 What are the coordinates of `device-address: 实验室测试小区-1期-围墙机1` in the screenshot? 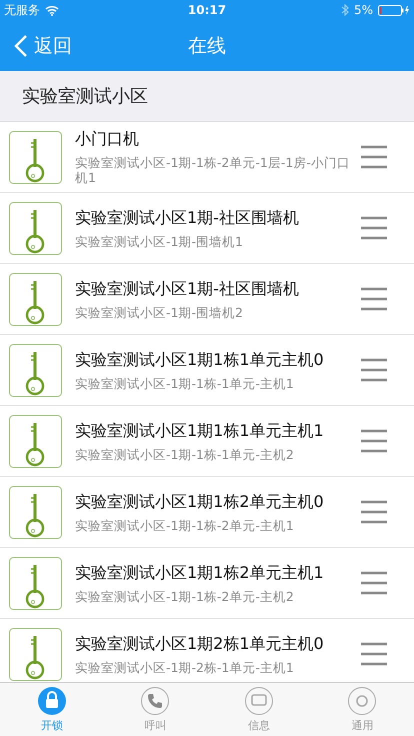 It's located at (159, 241).